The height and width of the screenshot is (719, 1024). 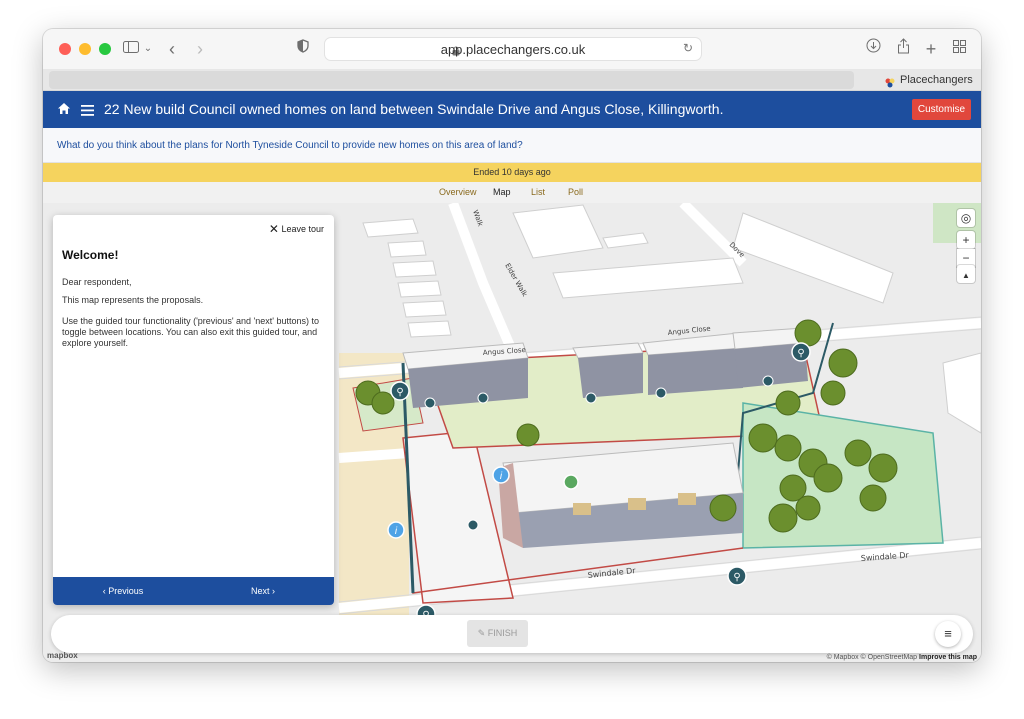 I want to click on tour-nav-bar: ‹ Previous Next ›, so click(x=193, y=591).